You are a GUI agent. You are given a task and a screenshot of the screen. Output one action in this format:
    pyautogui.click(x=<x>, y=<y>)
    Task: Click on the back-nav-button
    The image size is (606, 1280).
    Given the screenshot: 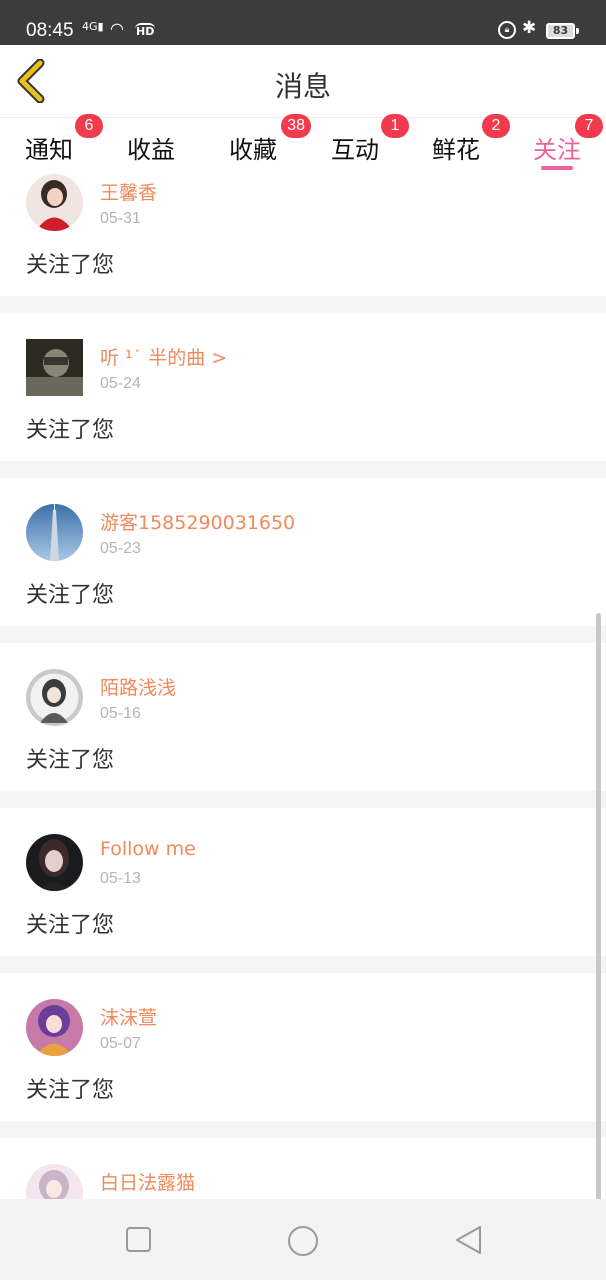 What is the action you would take?
    pyautogui.click(x=469, y=1240)
    